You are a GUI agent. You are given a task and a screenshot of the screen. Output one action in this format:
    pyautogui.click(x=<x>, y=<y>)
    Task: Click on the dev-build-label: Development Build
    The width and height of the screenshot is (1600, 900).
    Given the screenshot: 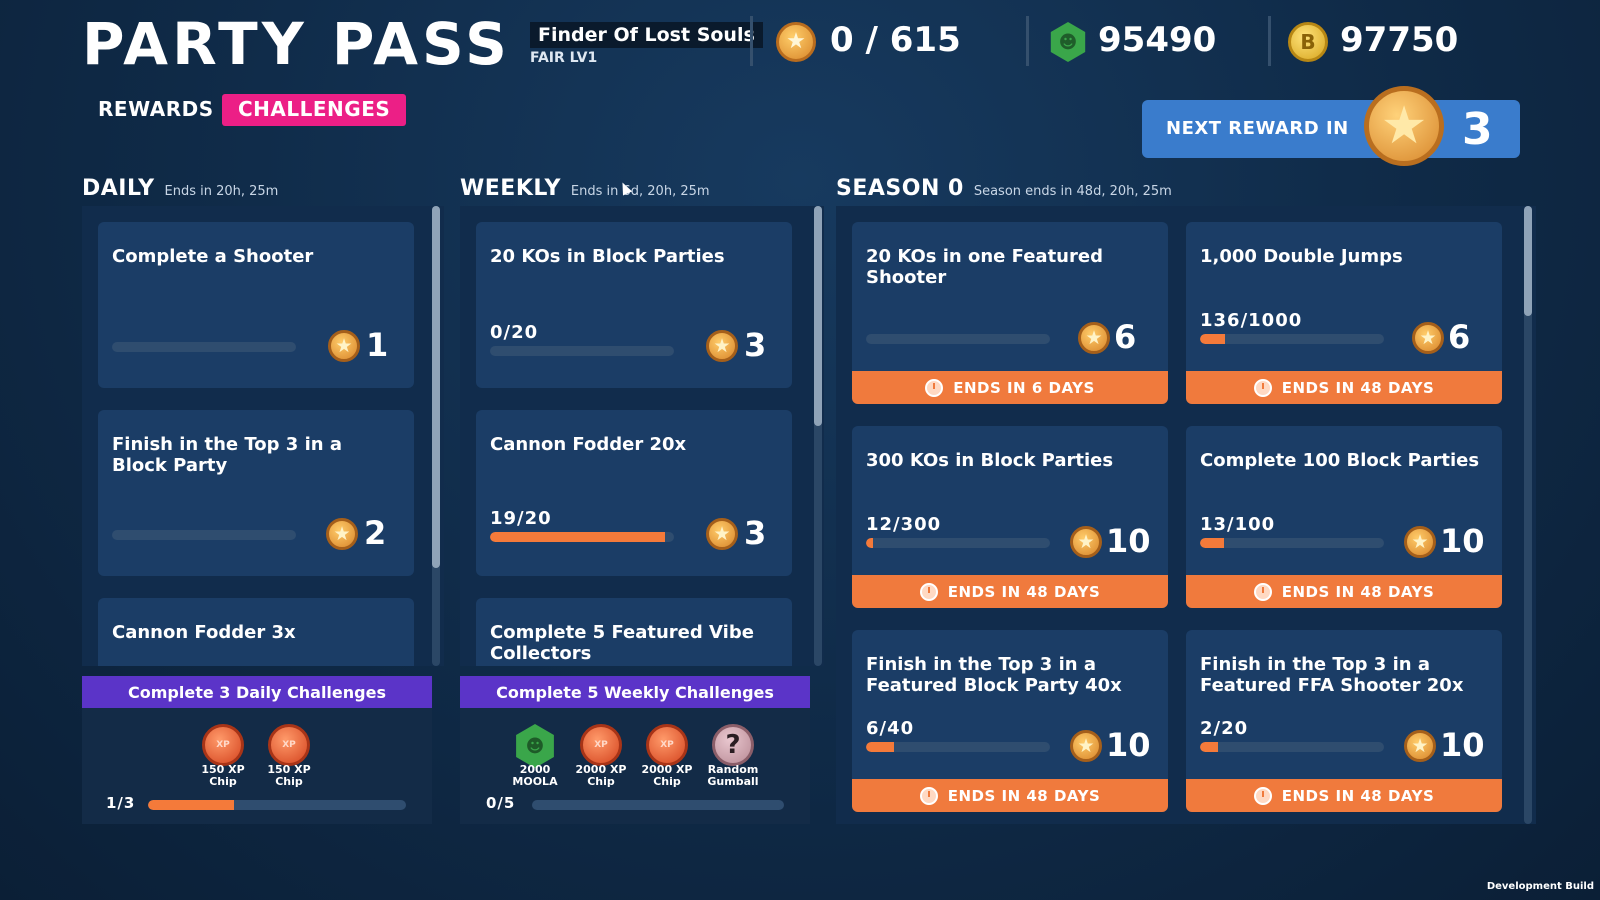 What is the action you would take?
    pyautogui.click(x=1540, y=886)
    